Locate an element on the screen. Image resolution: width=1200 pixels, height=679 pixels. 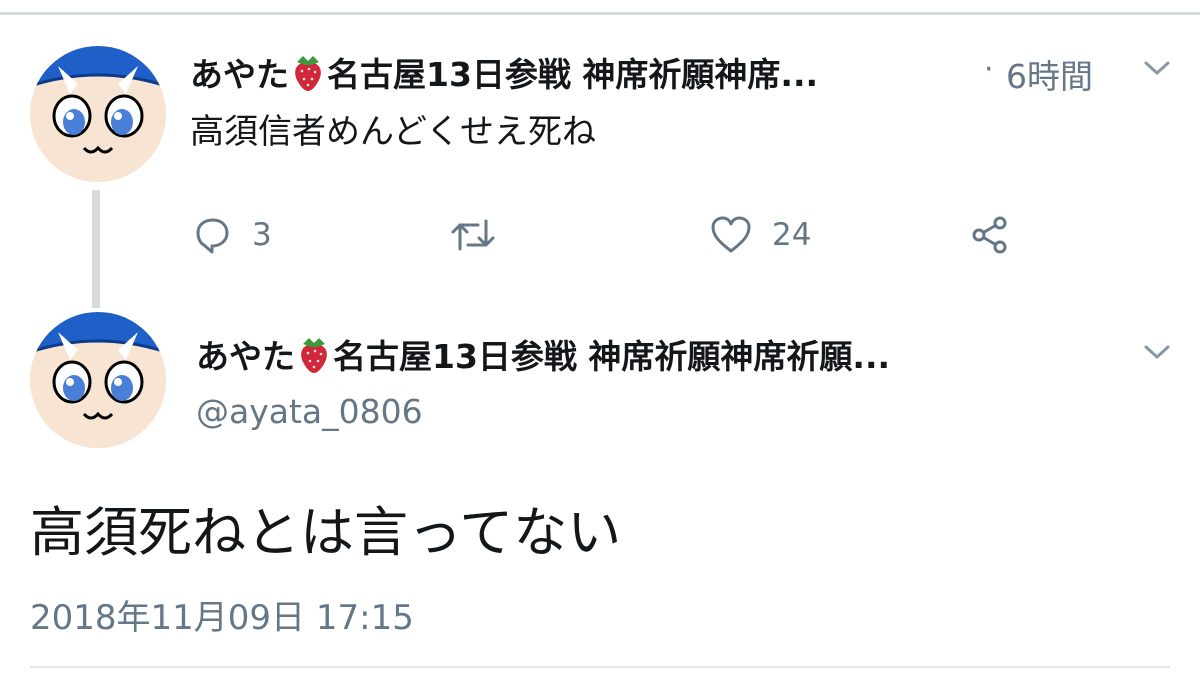
heart-icon is located at coordinates (731, 234).